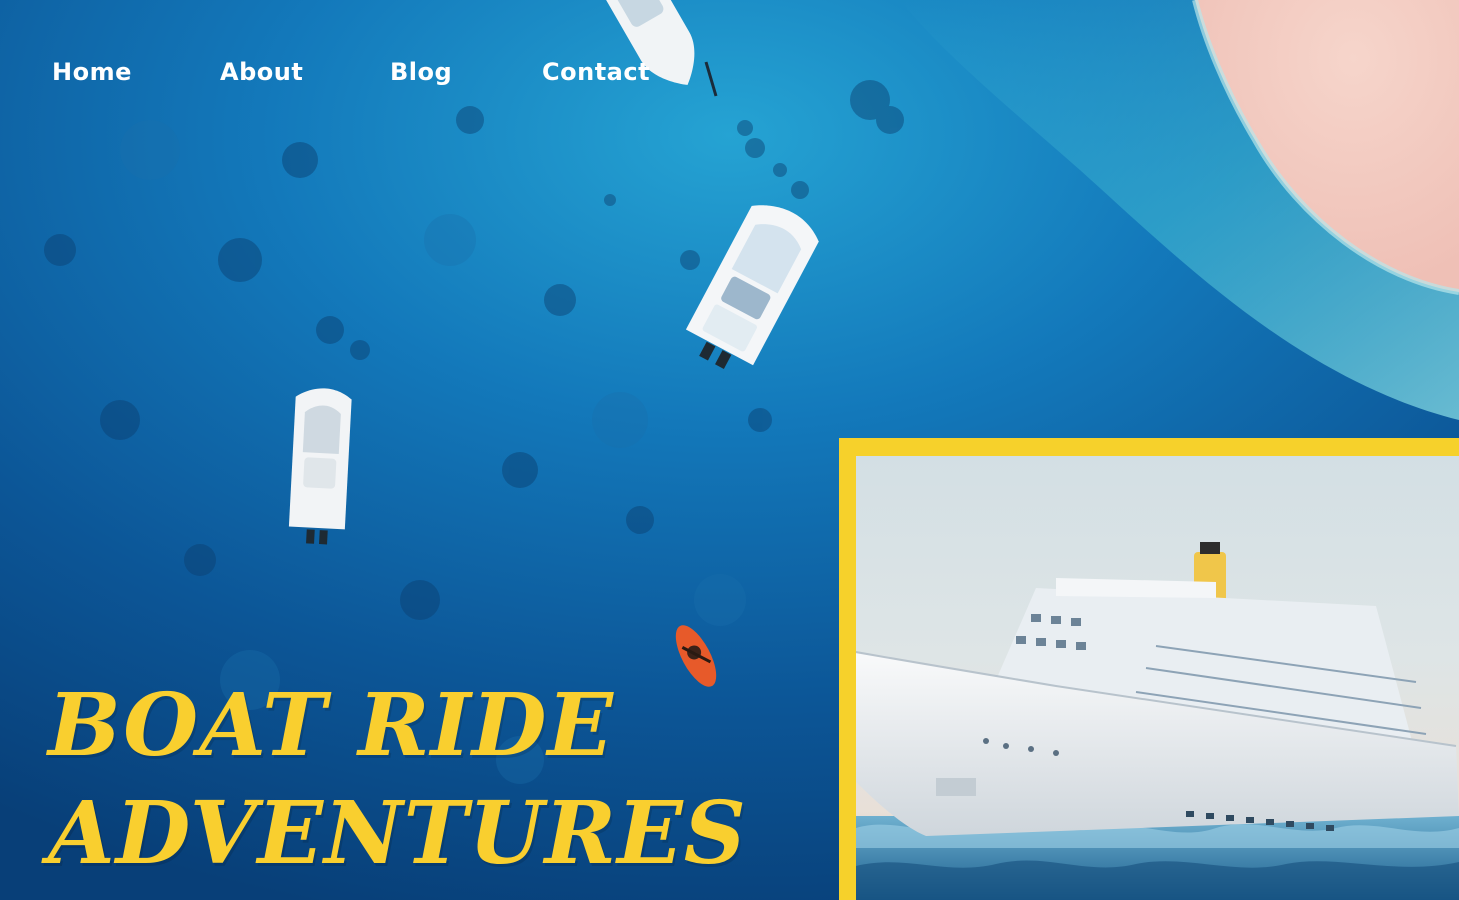 This screenshot has height=900, width=1459. Describe the element at coordinates (331, 725) in the screenshot. I see `hero-title-line-1: Boat Ride` at that location.